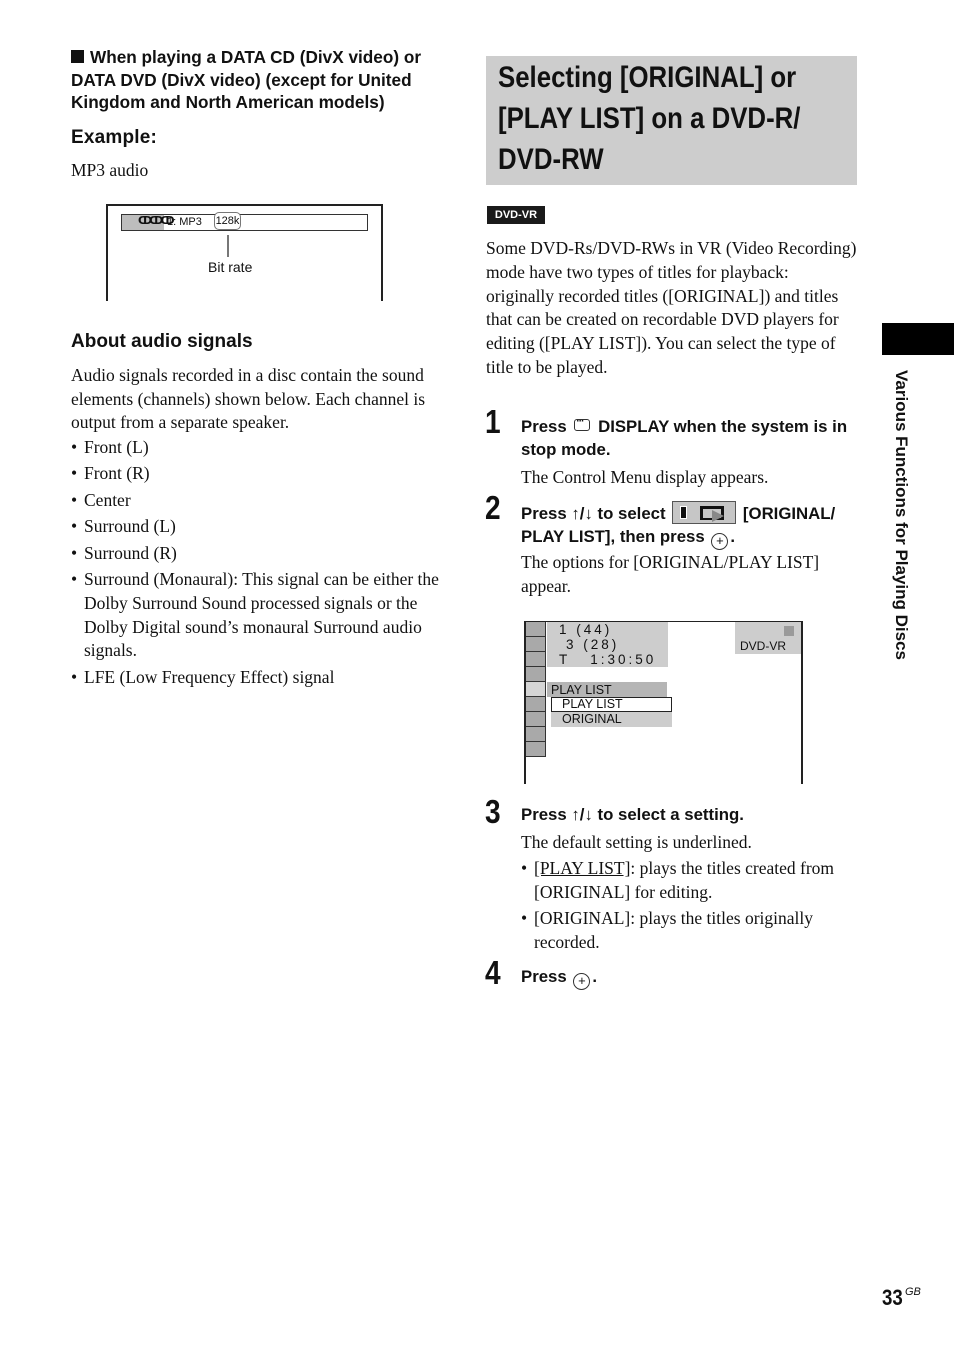 This screenshot has height=1352, width=954. Describe the element at coordinates (493, 507) in the screenshot. I see `step-number-2: 2` at that location.